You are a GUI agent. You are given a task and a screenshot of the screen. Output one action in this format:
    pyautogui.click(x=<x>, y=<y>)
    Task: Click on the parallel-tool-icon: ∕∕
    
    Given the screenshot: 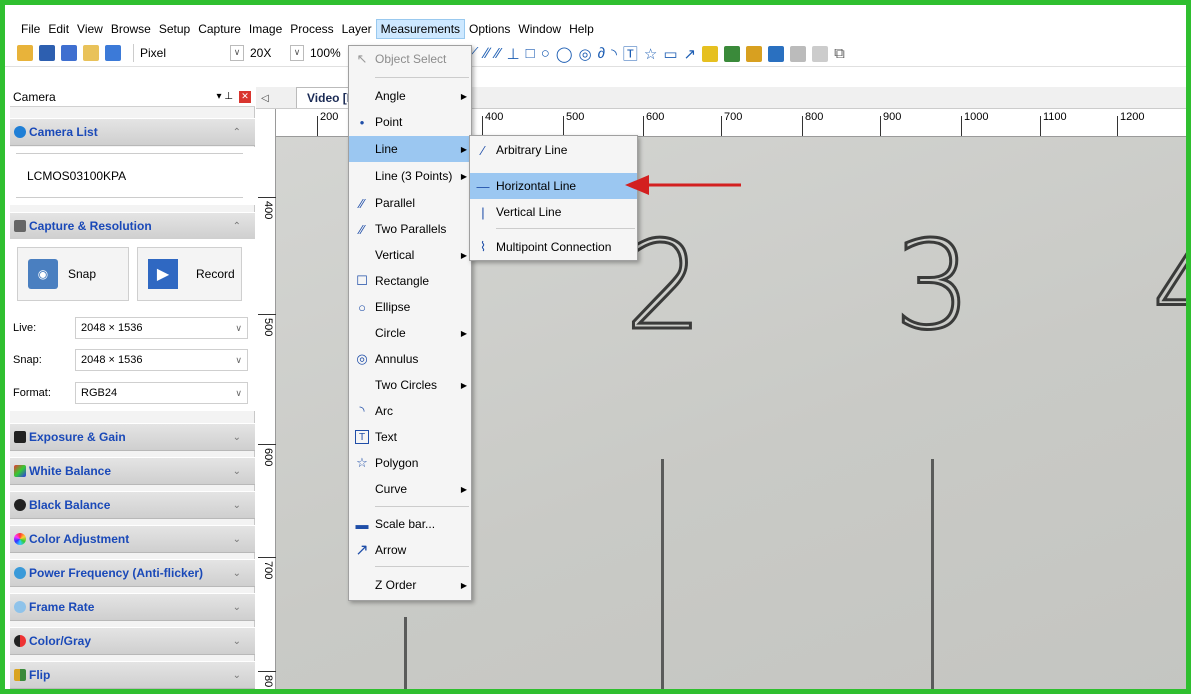 What is the action you would take?
    pyautogui.click(x=487, y=53)
    